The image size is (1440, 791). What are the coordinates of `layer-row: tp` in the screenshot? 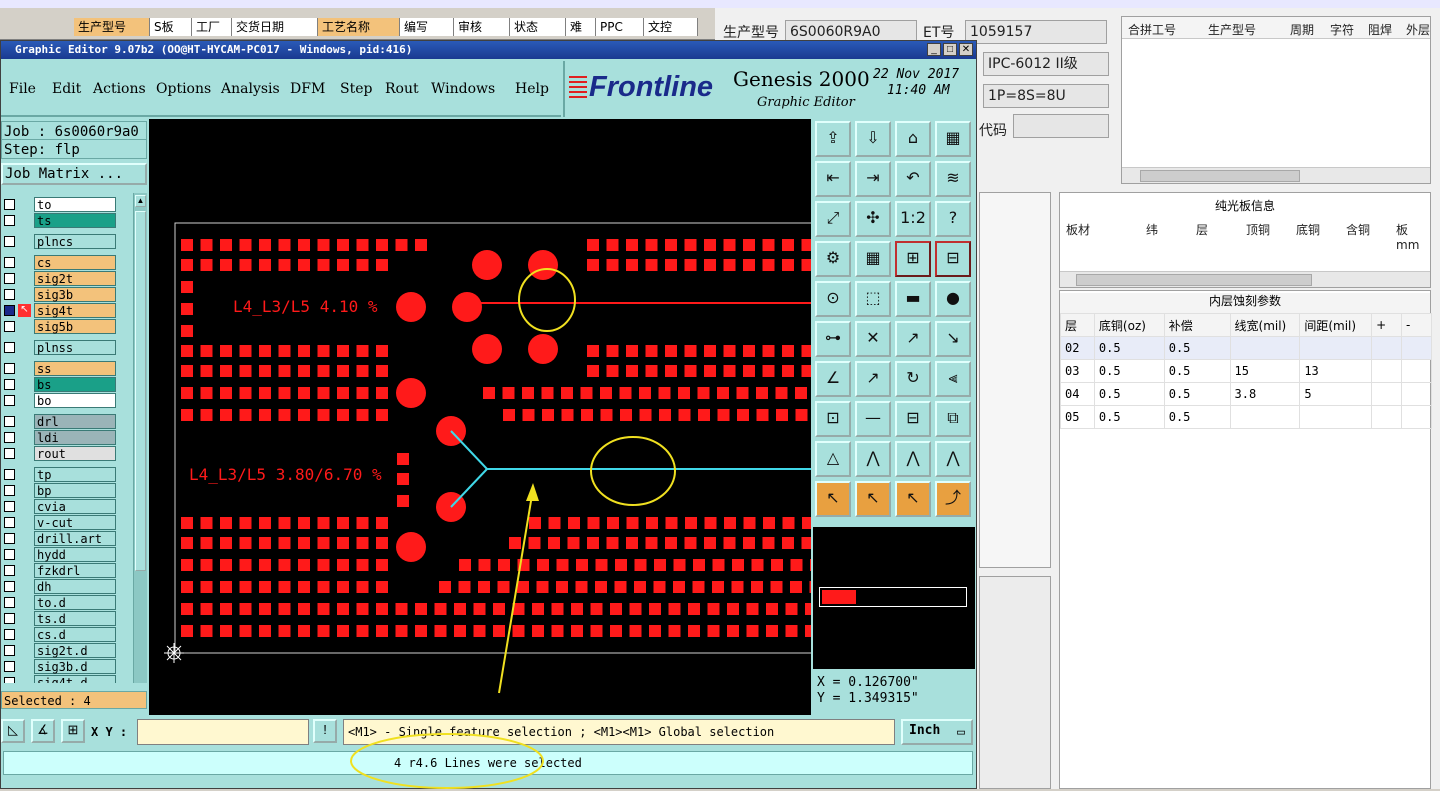 It's located at (67, 474).